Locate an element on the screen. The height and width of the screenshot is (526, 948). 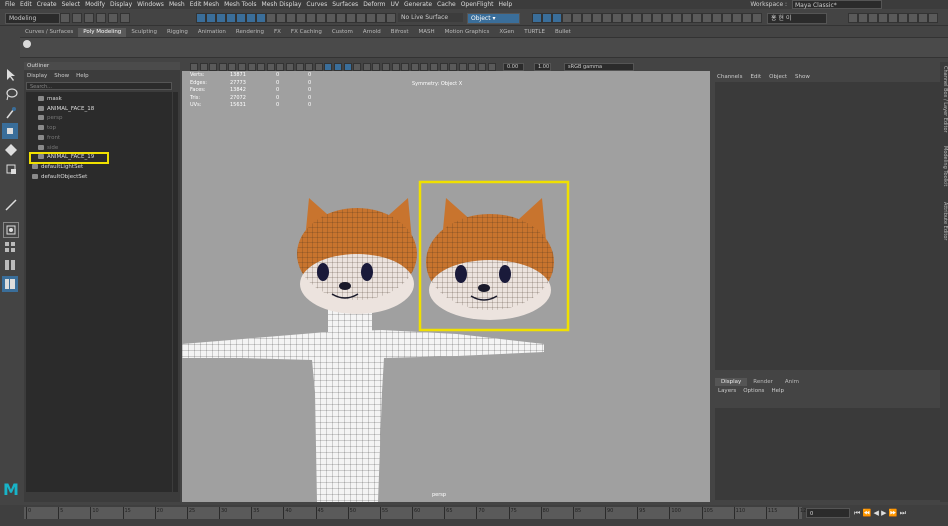
shelf-tab-fx-caching: FX Caching is located at coordinates (306, 32).